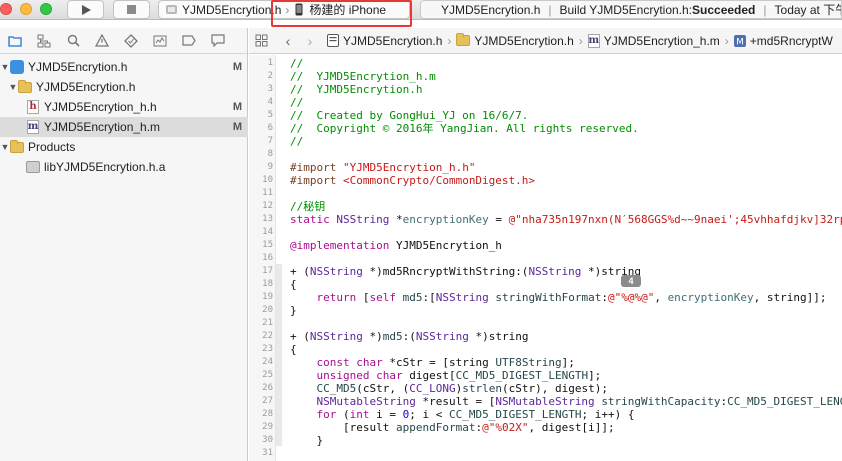 The width and height of the screenshot is (842, 461). I want to click on debug-navigator-tab, so click(160, 41).